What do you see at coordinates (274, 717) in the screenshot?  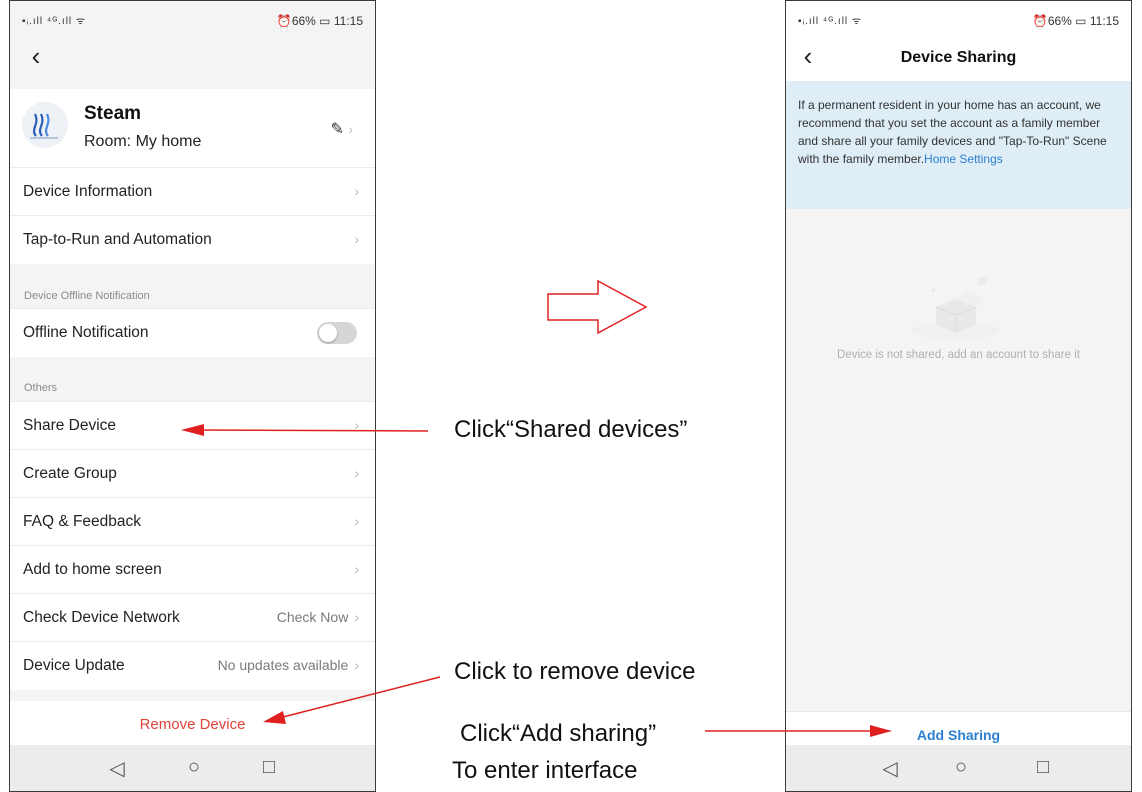 I see `remove-device-arrowhead` at bounding box center [274, 717].